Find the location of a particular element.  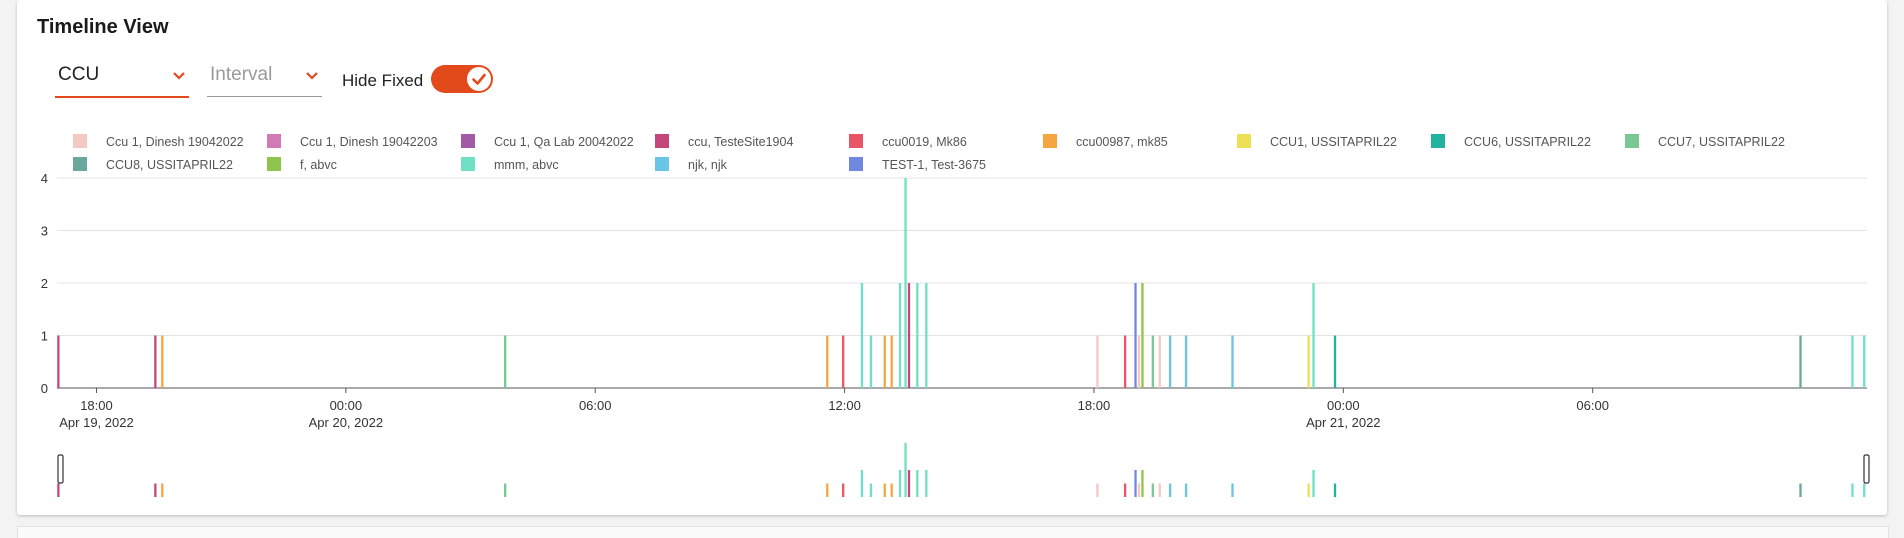

x-date-label: Apr 20, 2022 is located at coordinates (346, 422).